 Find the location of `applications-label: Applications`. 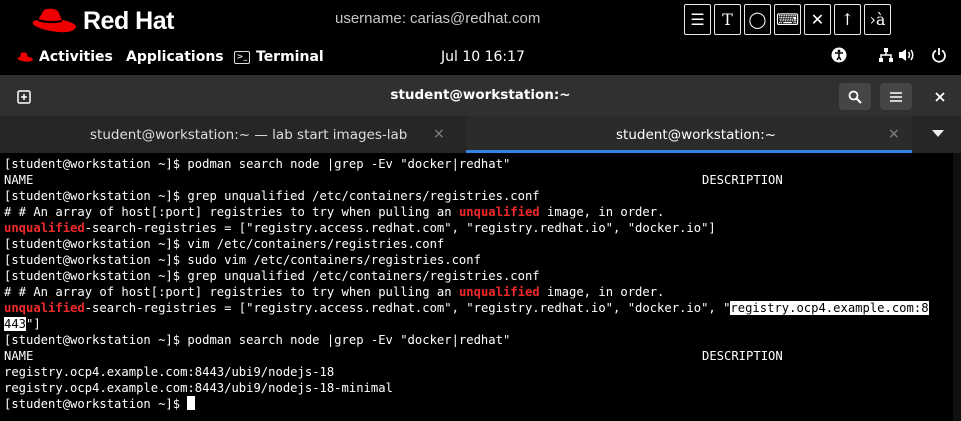

applications-label: Applications is located at coordinates (175, 57).